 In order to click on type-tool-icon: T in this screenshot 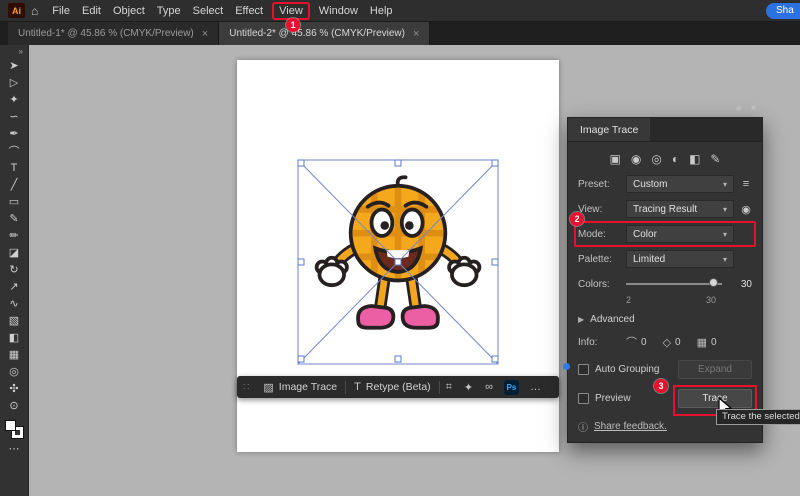, I will do `click(14, 167)`.